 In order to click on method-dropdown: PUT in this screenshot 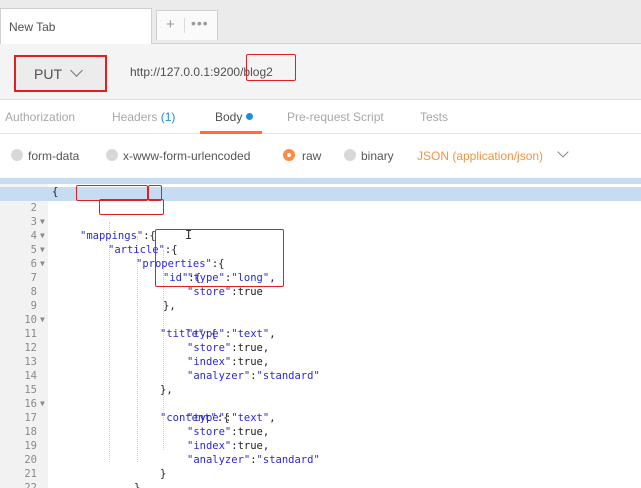, I will do `click(60, 73)`.